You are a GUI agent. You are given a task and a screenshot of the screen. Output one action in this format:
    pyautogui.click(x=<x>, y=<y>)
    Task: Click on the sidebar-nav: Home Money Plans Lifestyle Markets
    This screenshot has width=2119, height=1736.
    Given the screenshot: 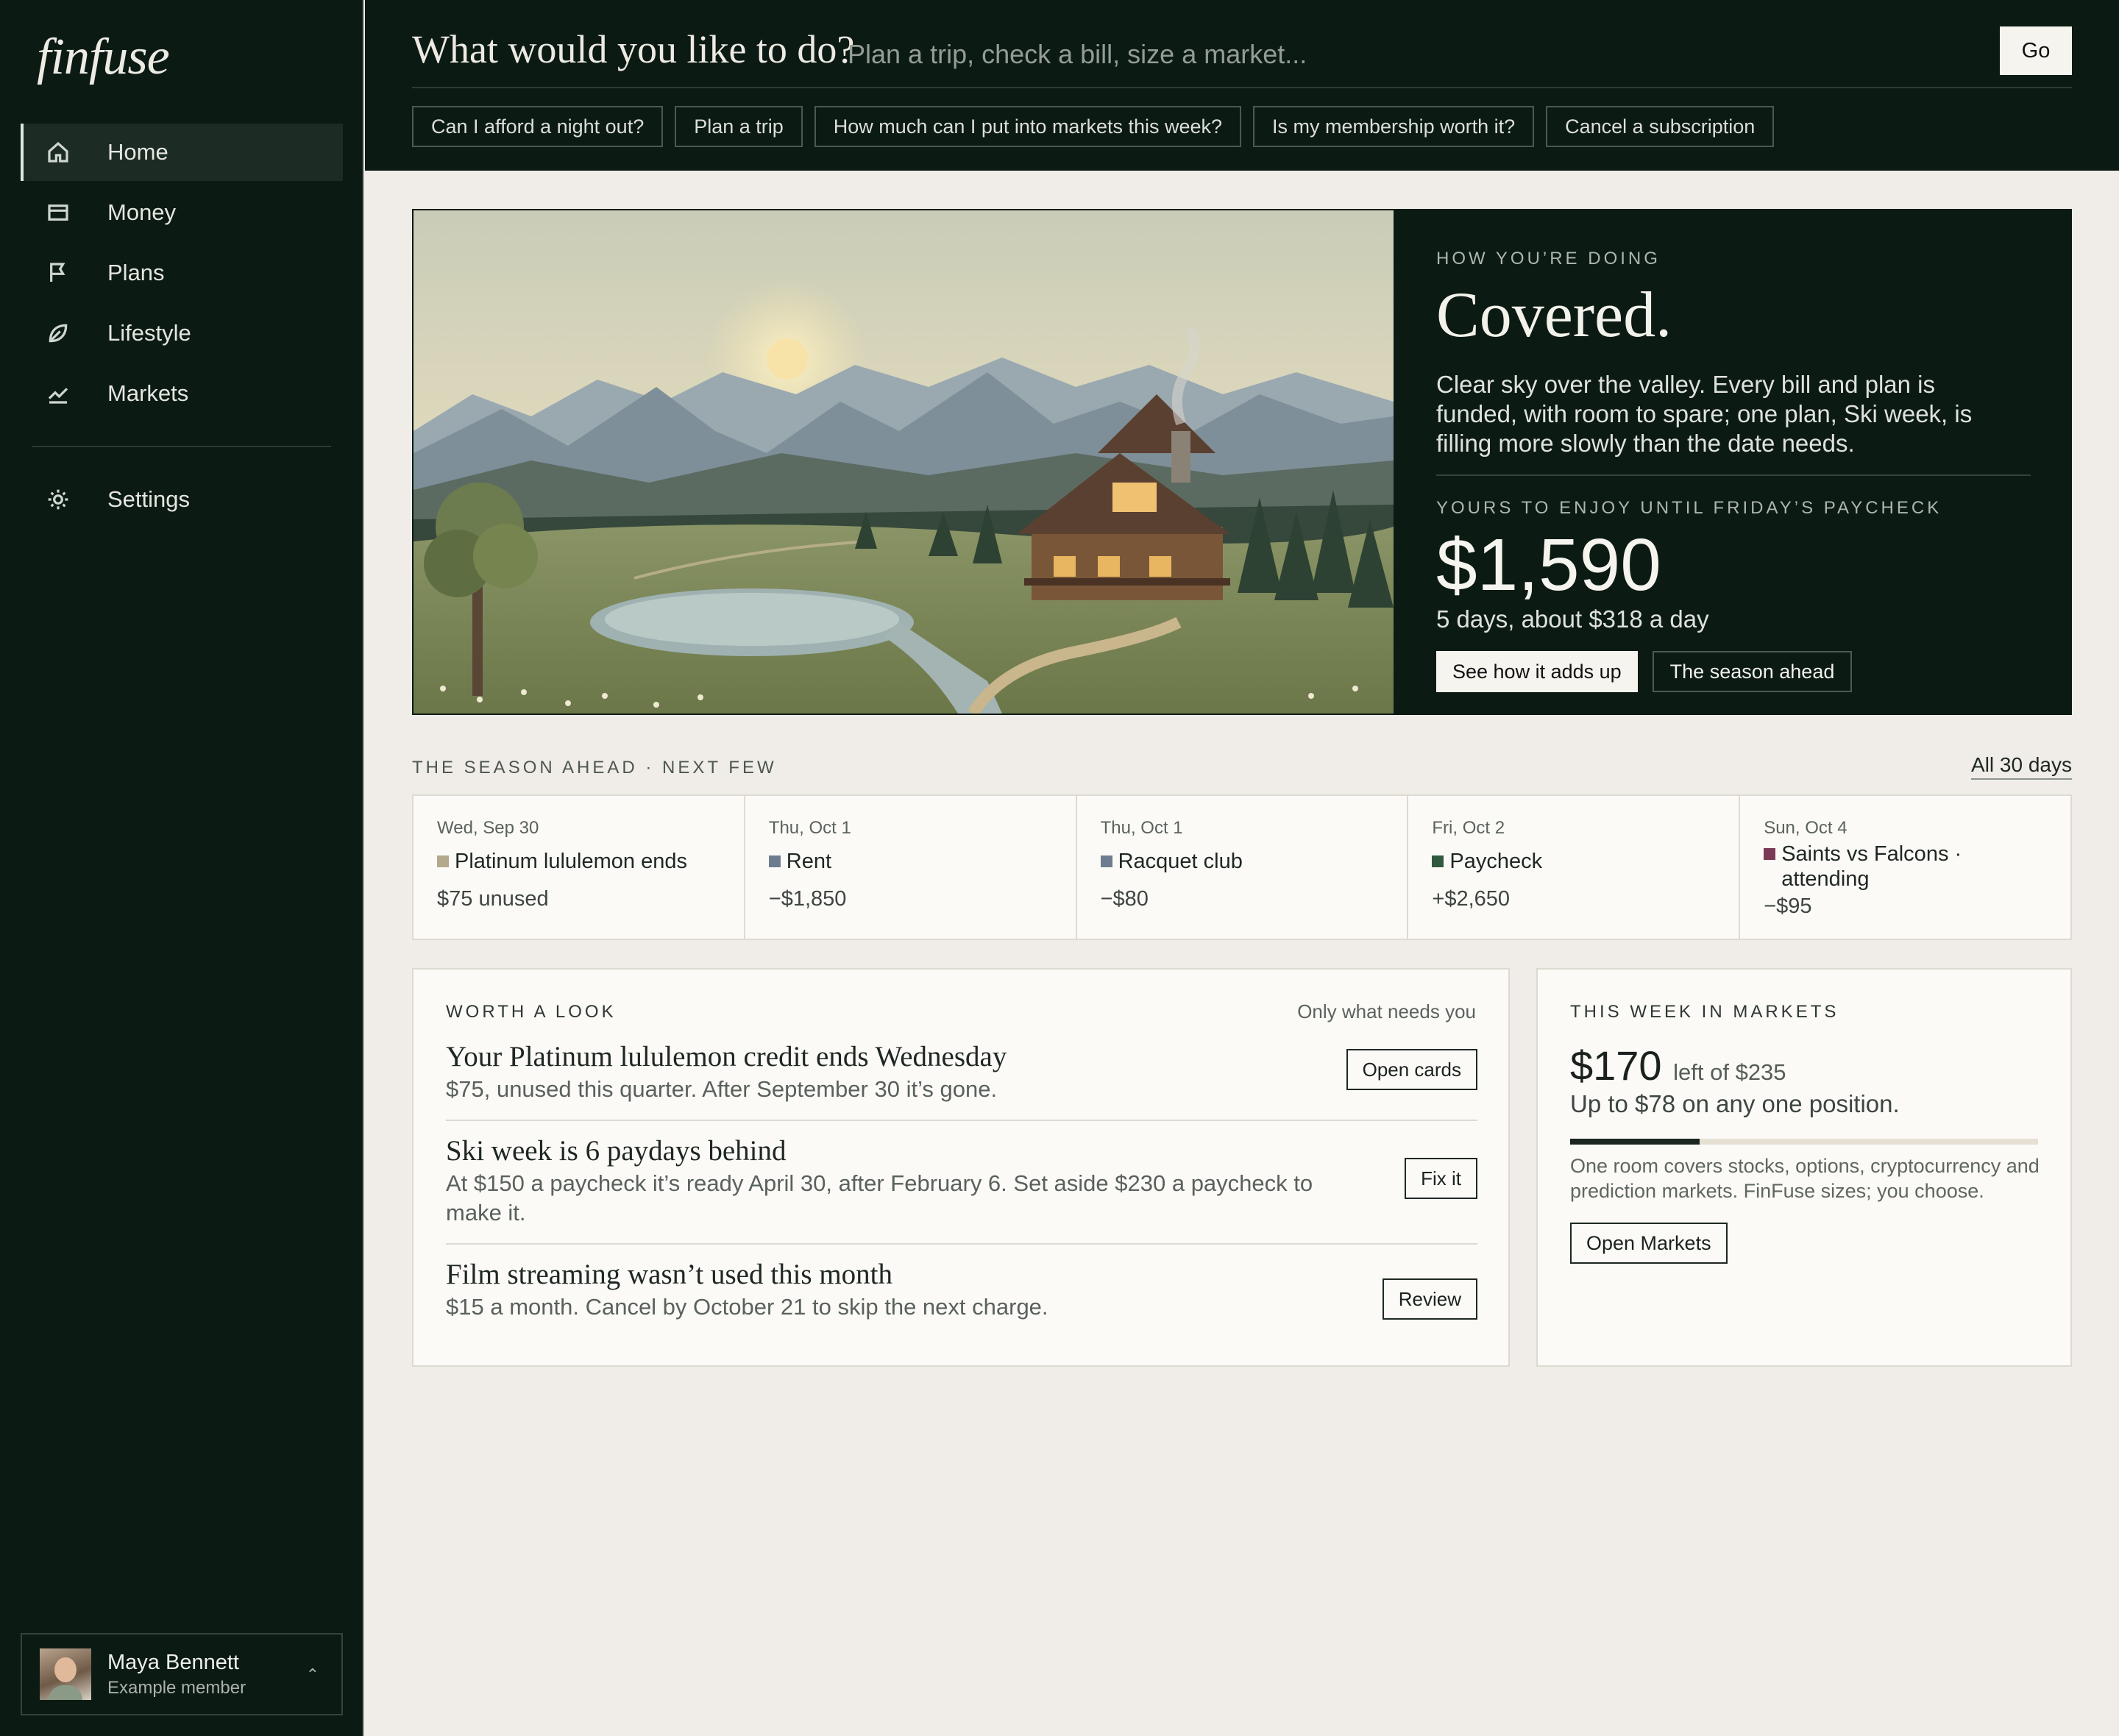 What is the action you would take?
    pyautogui.click(x=182, y=274)
    